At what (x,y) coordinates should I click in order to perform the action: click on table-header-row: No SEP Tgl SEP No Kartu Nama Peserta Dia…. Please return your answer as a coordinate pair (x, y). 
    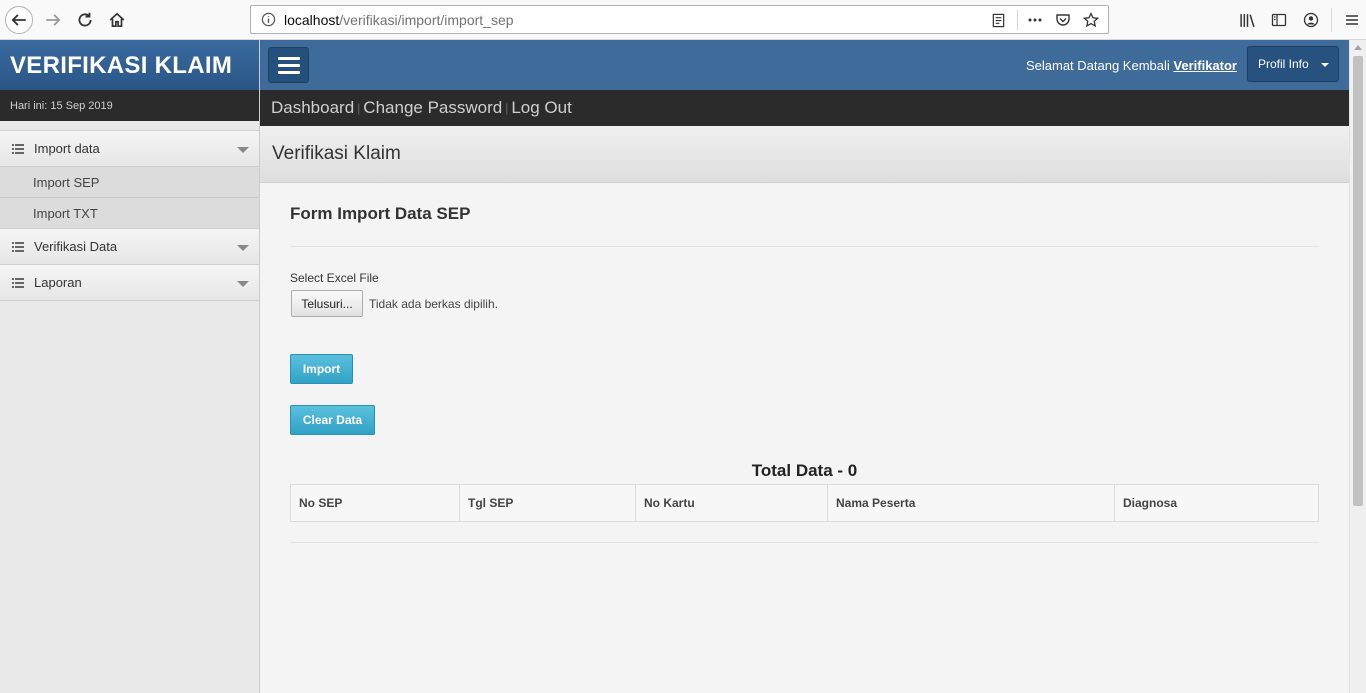
    Looking at the image, I should click on (804, 503).